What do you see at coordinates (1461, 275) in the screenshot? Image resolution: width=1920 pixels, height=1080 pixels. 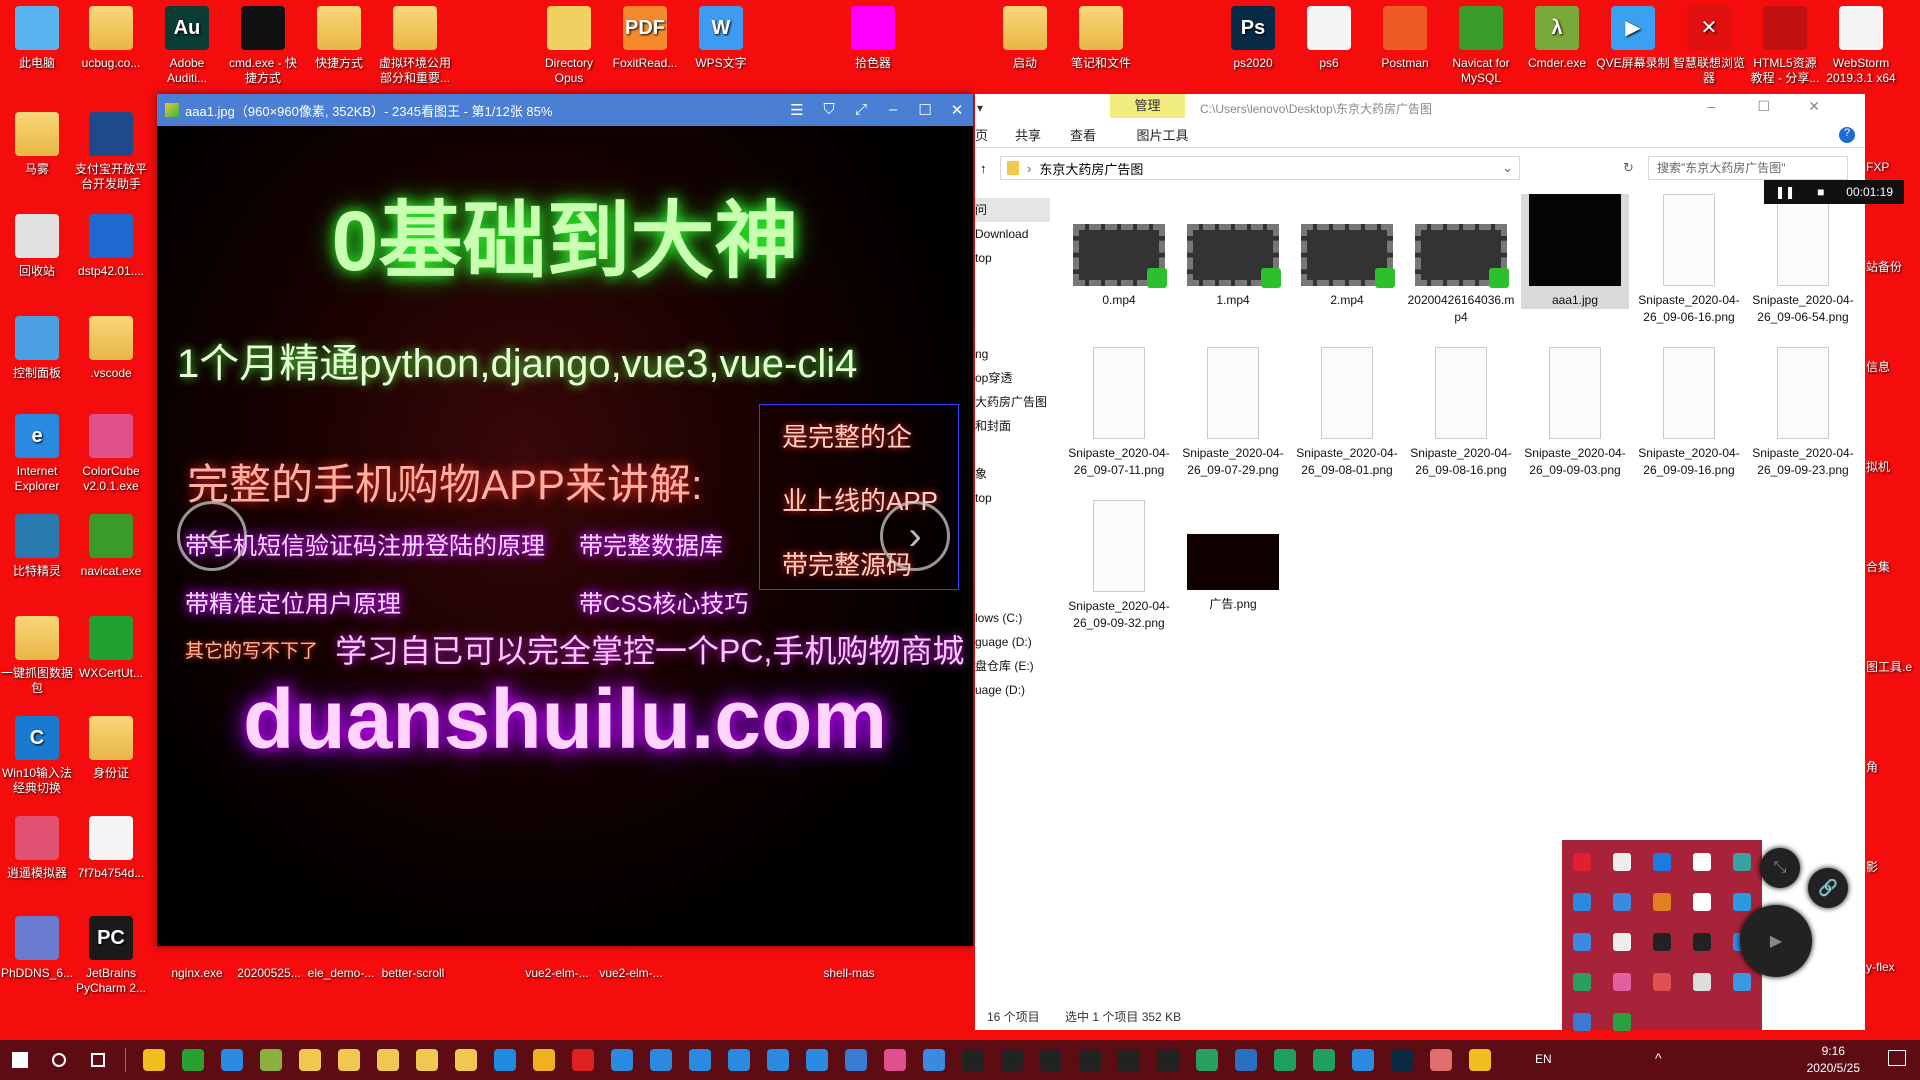 I see `file-item: 20200426164036.mp4` at bounding box center [1461, 275].